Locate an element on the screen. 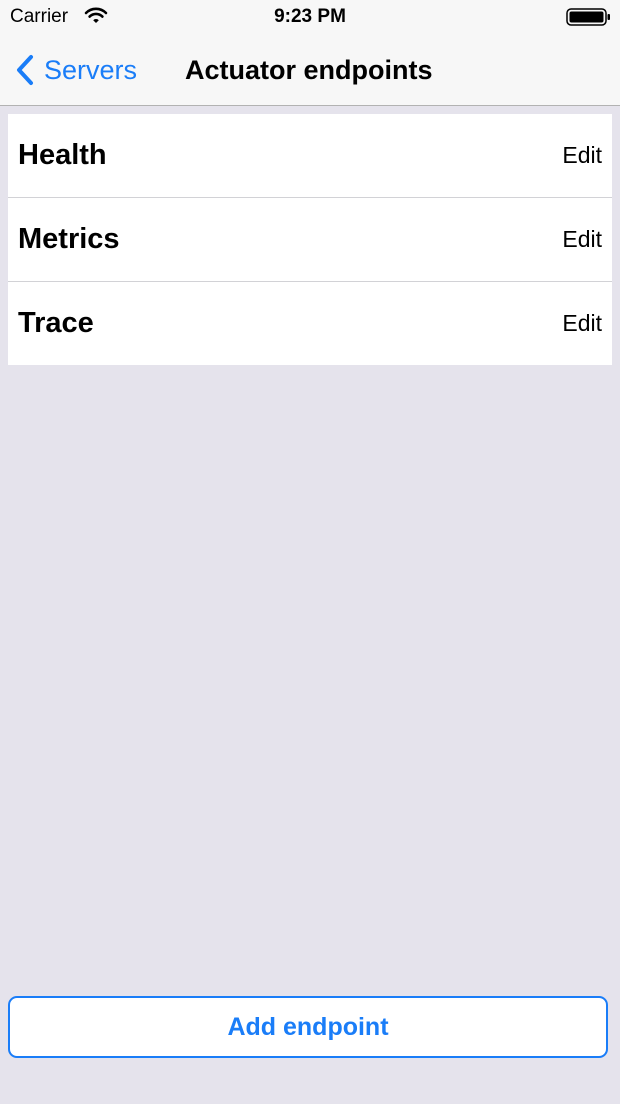 The width and height of the screenshot is (620, 1104). endpoint-row-trace: Trace Edit is located at coordinates (310, 323).